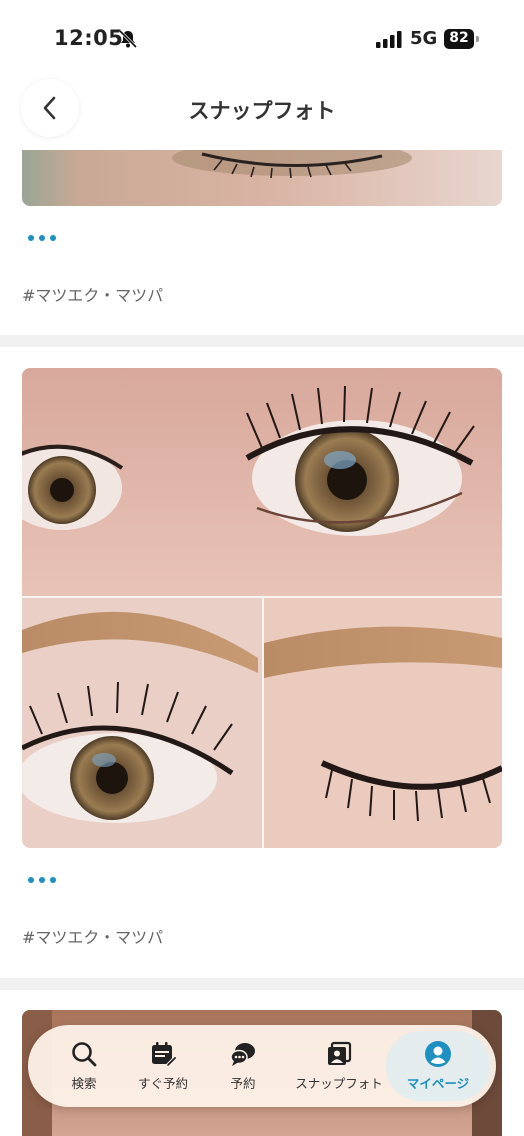  What do you see at coordinates (389, 39) in the screenshot?
I see `signal-icon` at bounding box center [389, 39].